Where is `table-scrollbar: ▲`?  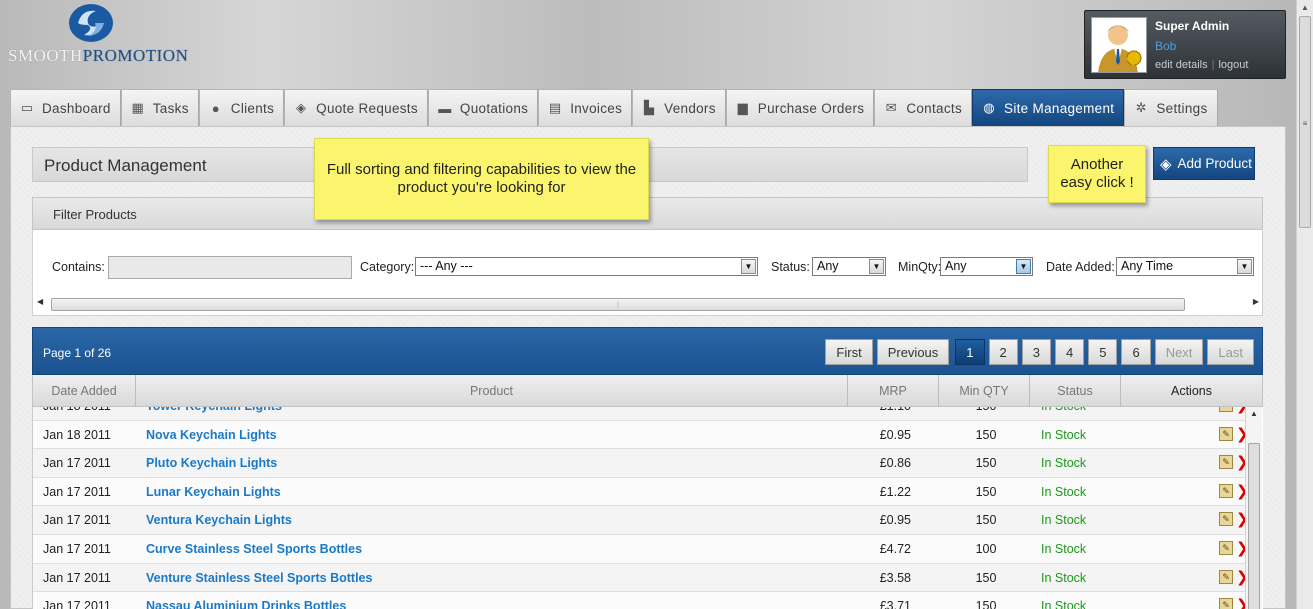
table-scrollbar: ▲ is located at coordinates (1253, 508).